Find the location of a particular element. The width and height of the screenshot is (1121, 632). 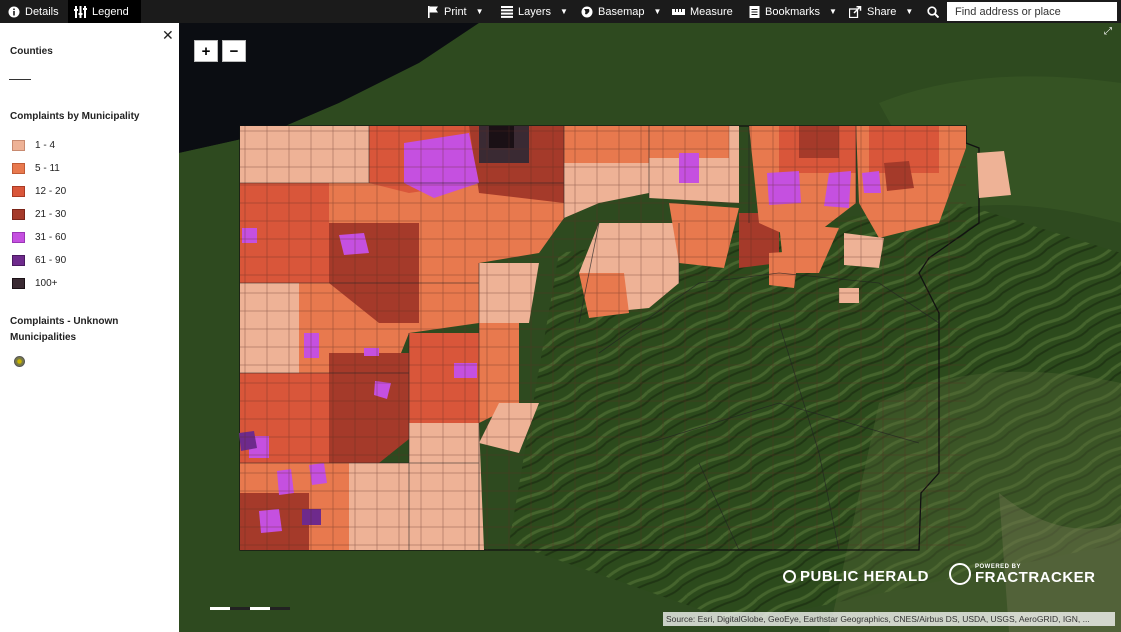

search-button is located at coordinates (933, 11).